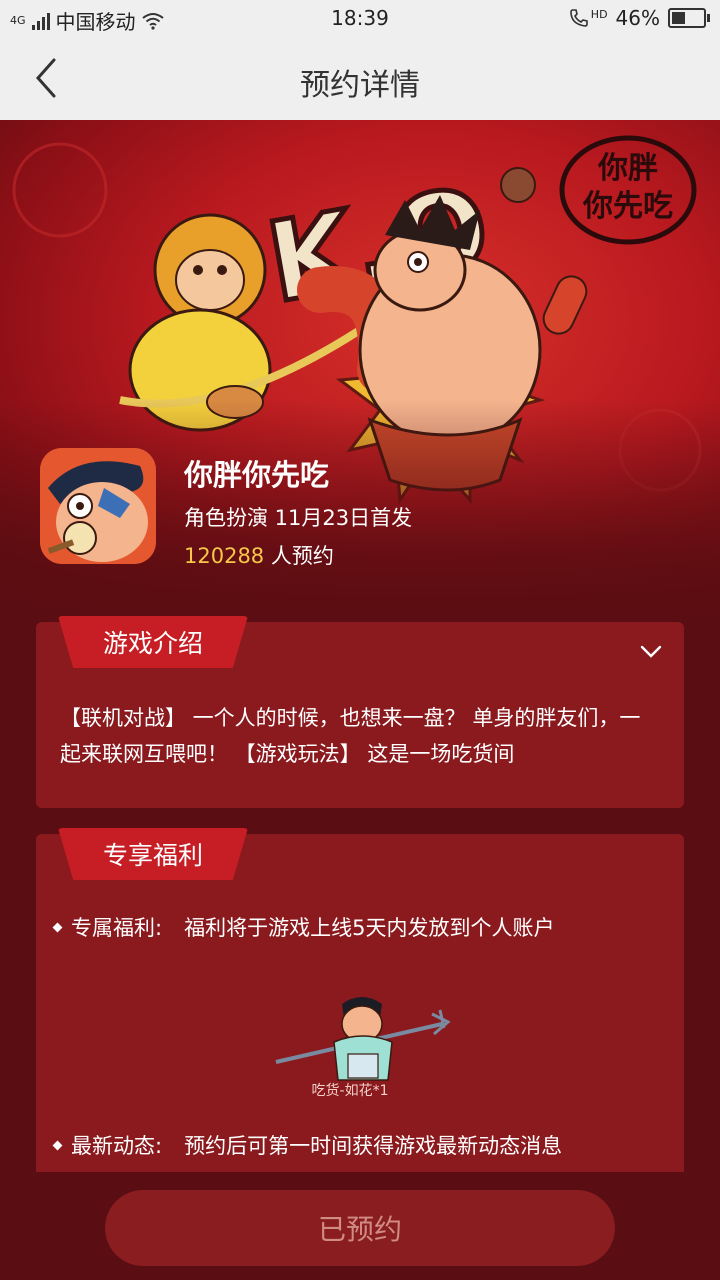 The width and height of the screenshot is (720, 1280). I want to click on reward-character-image, so click(363, 1039).